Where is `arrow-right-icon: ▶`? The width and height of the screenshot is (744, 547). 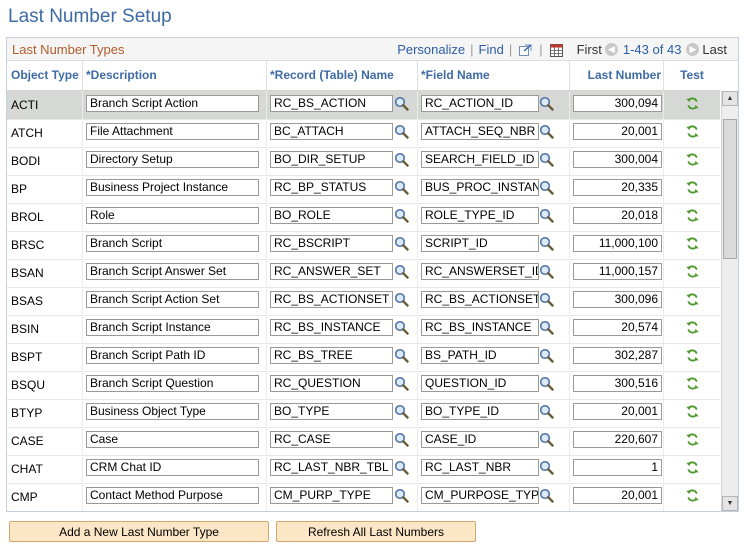
arrow-right-icon: ▶ is located at coordinates (693, 49).